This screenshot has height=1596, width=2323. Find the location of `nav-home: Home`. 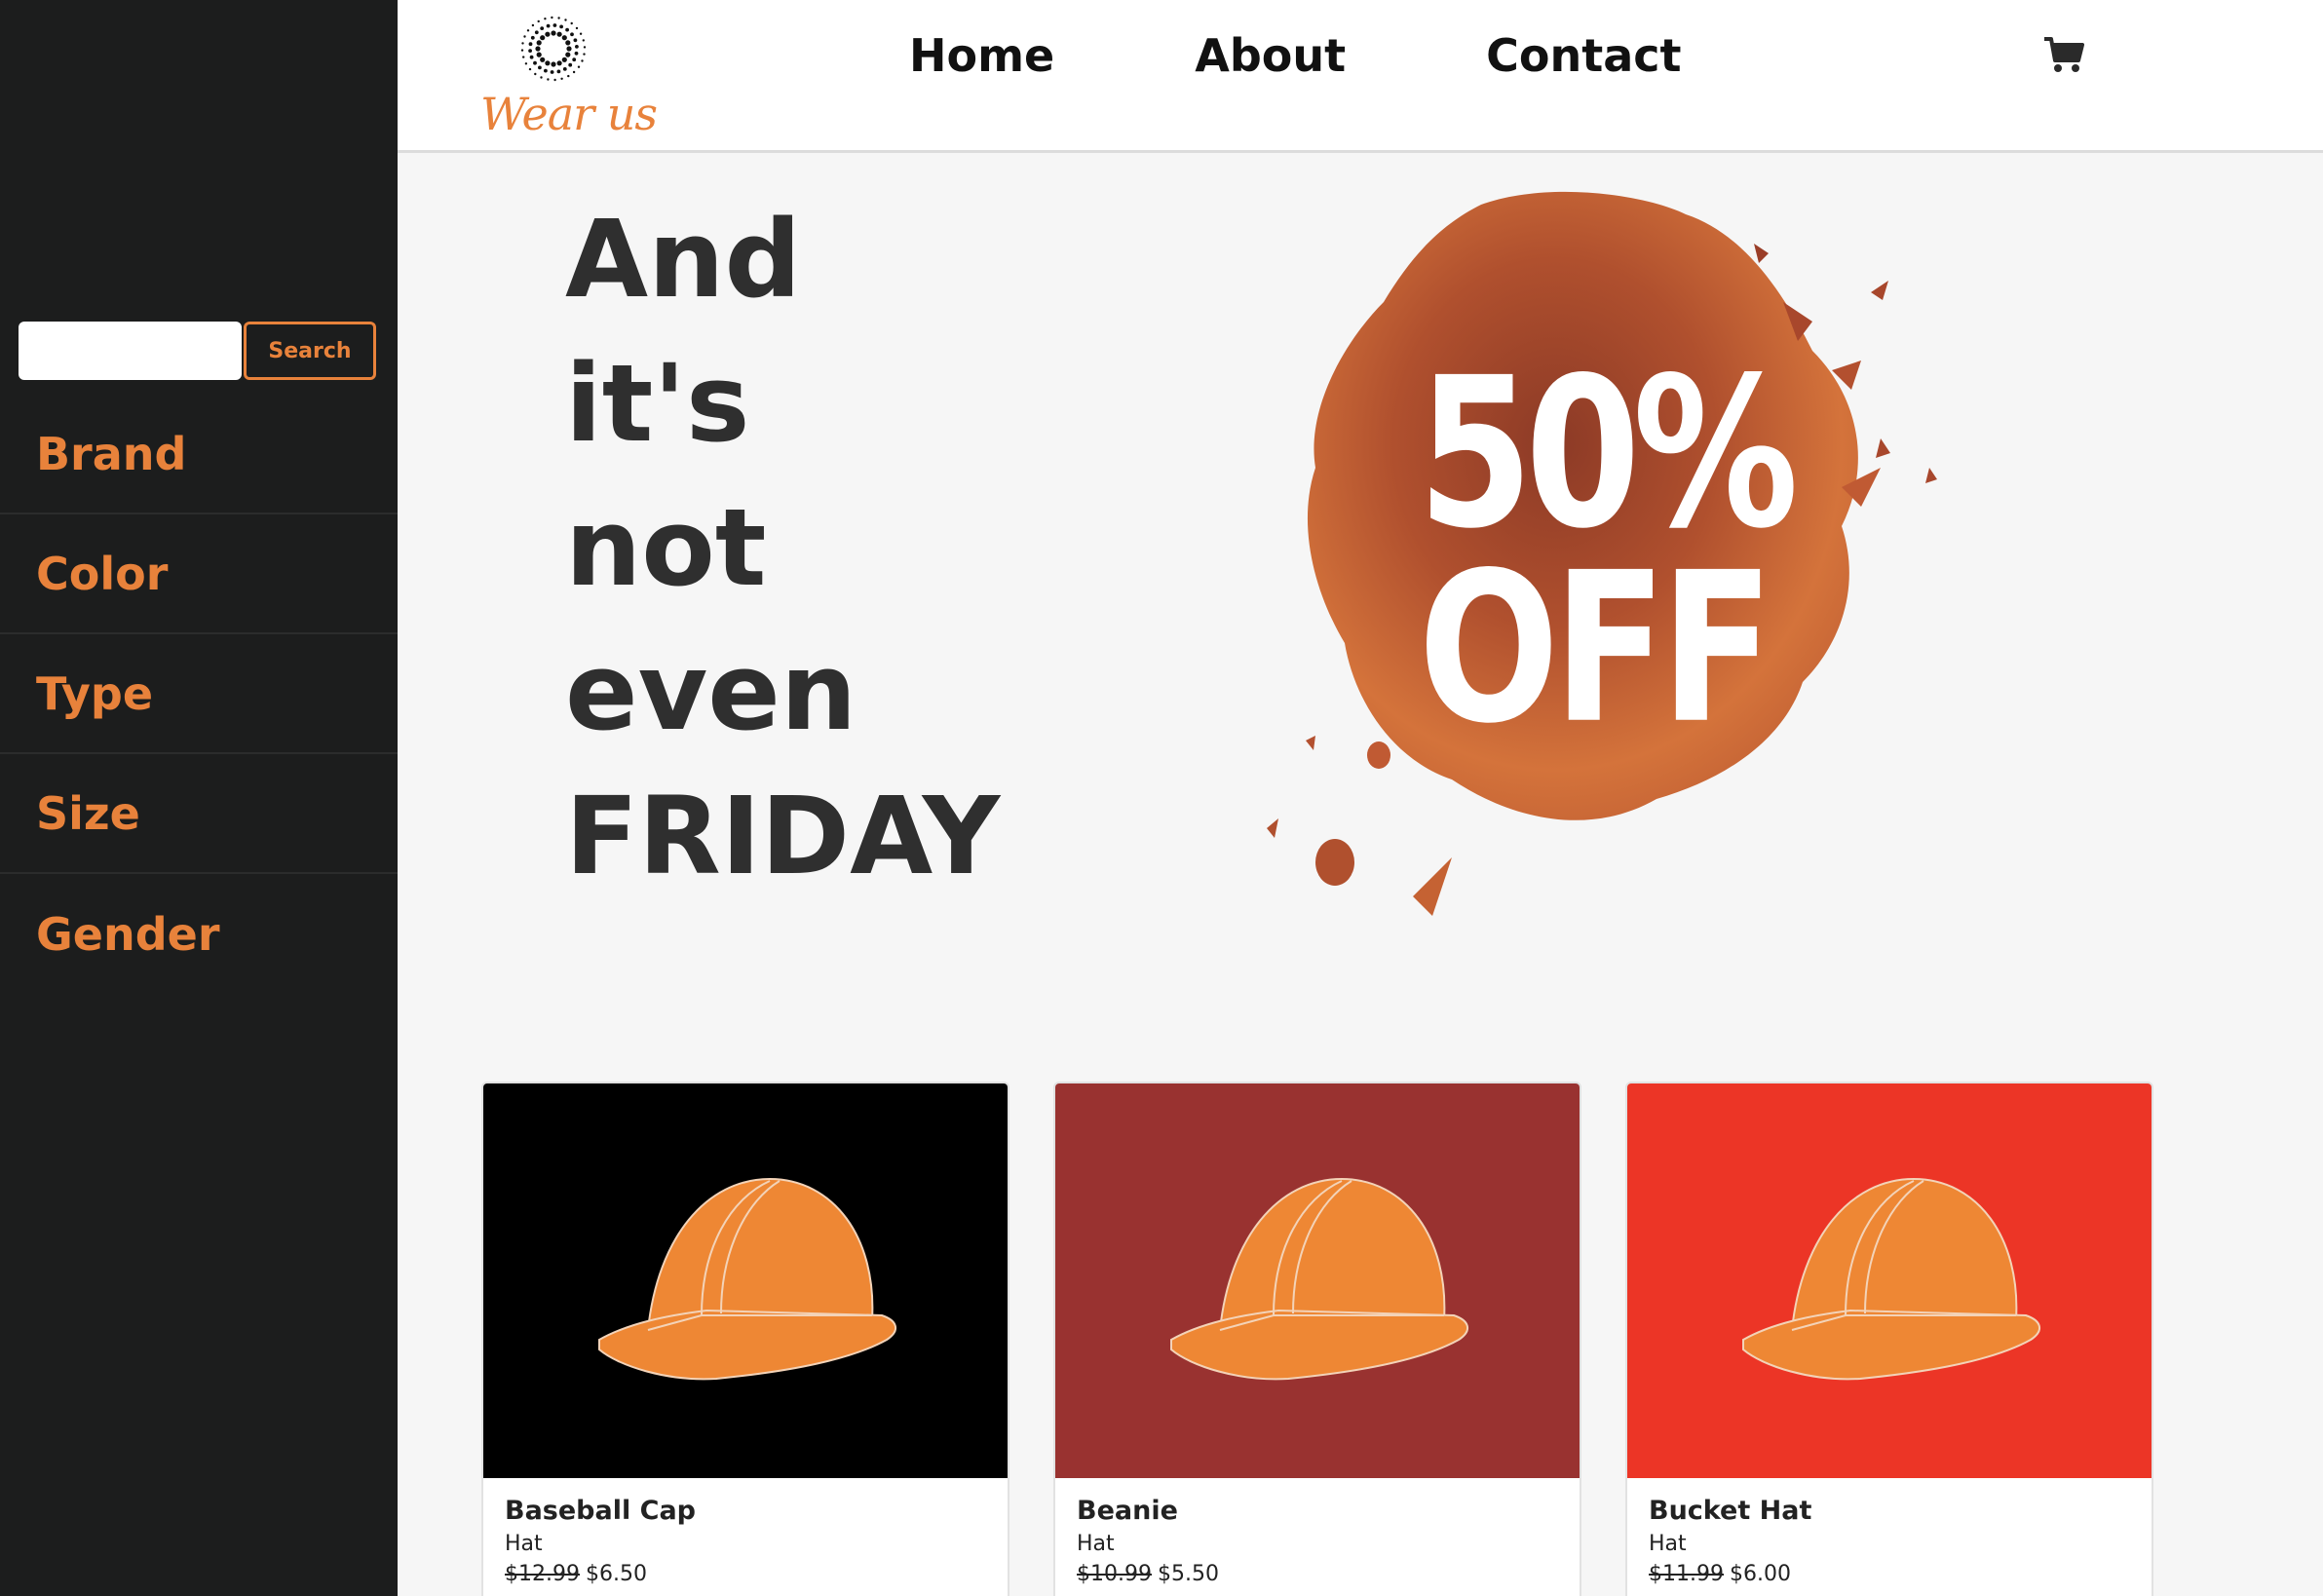

nav-home: Home is located at coordinates (981, 56).